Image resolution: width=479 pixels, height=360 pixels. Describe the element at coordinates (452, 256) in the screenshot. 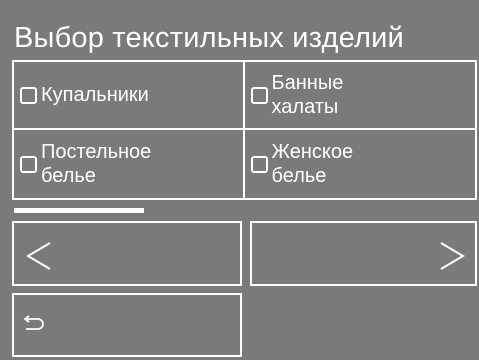

I see `chevron-right-icon` at that location.